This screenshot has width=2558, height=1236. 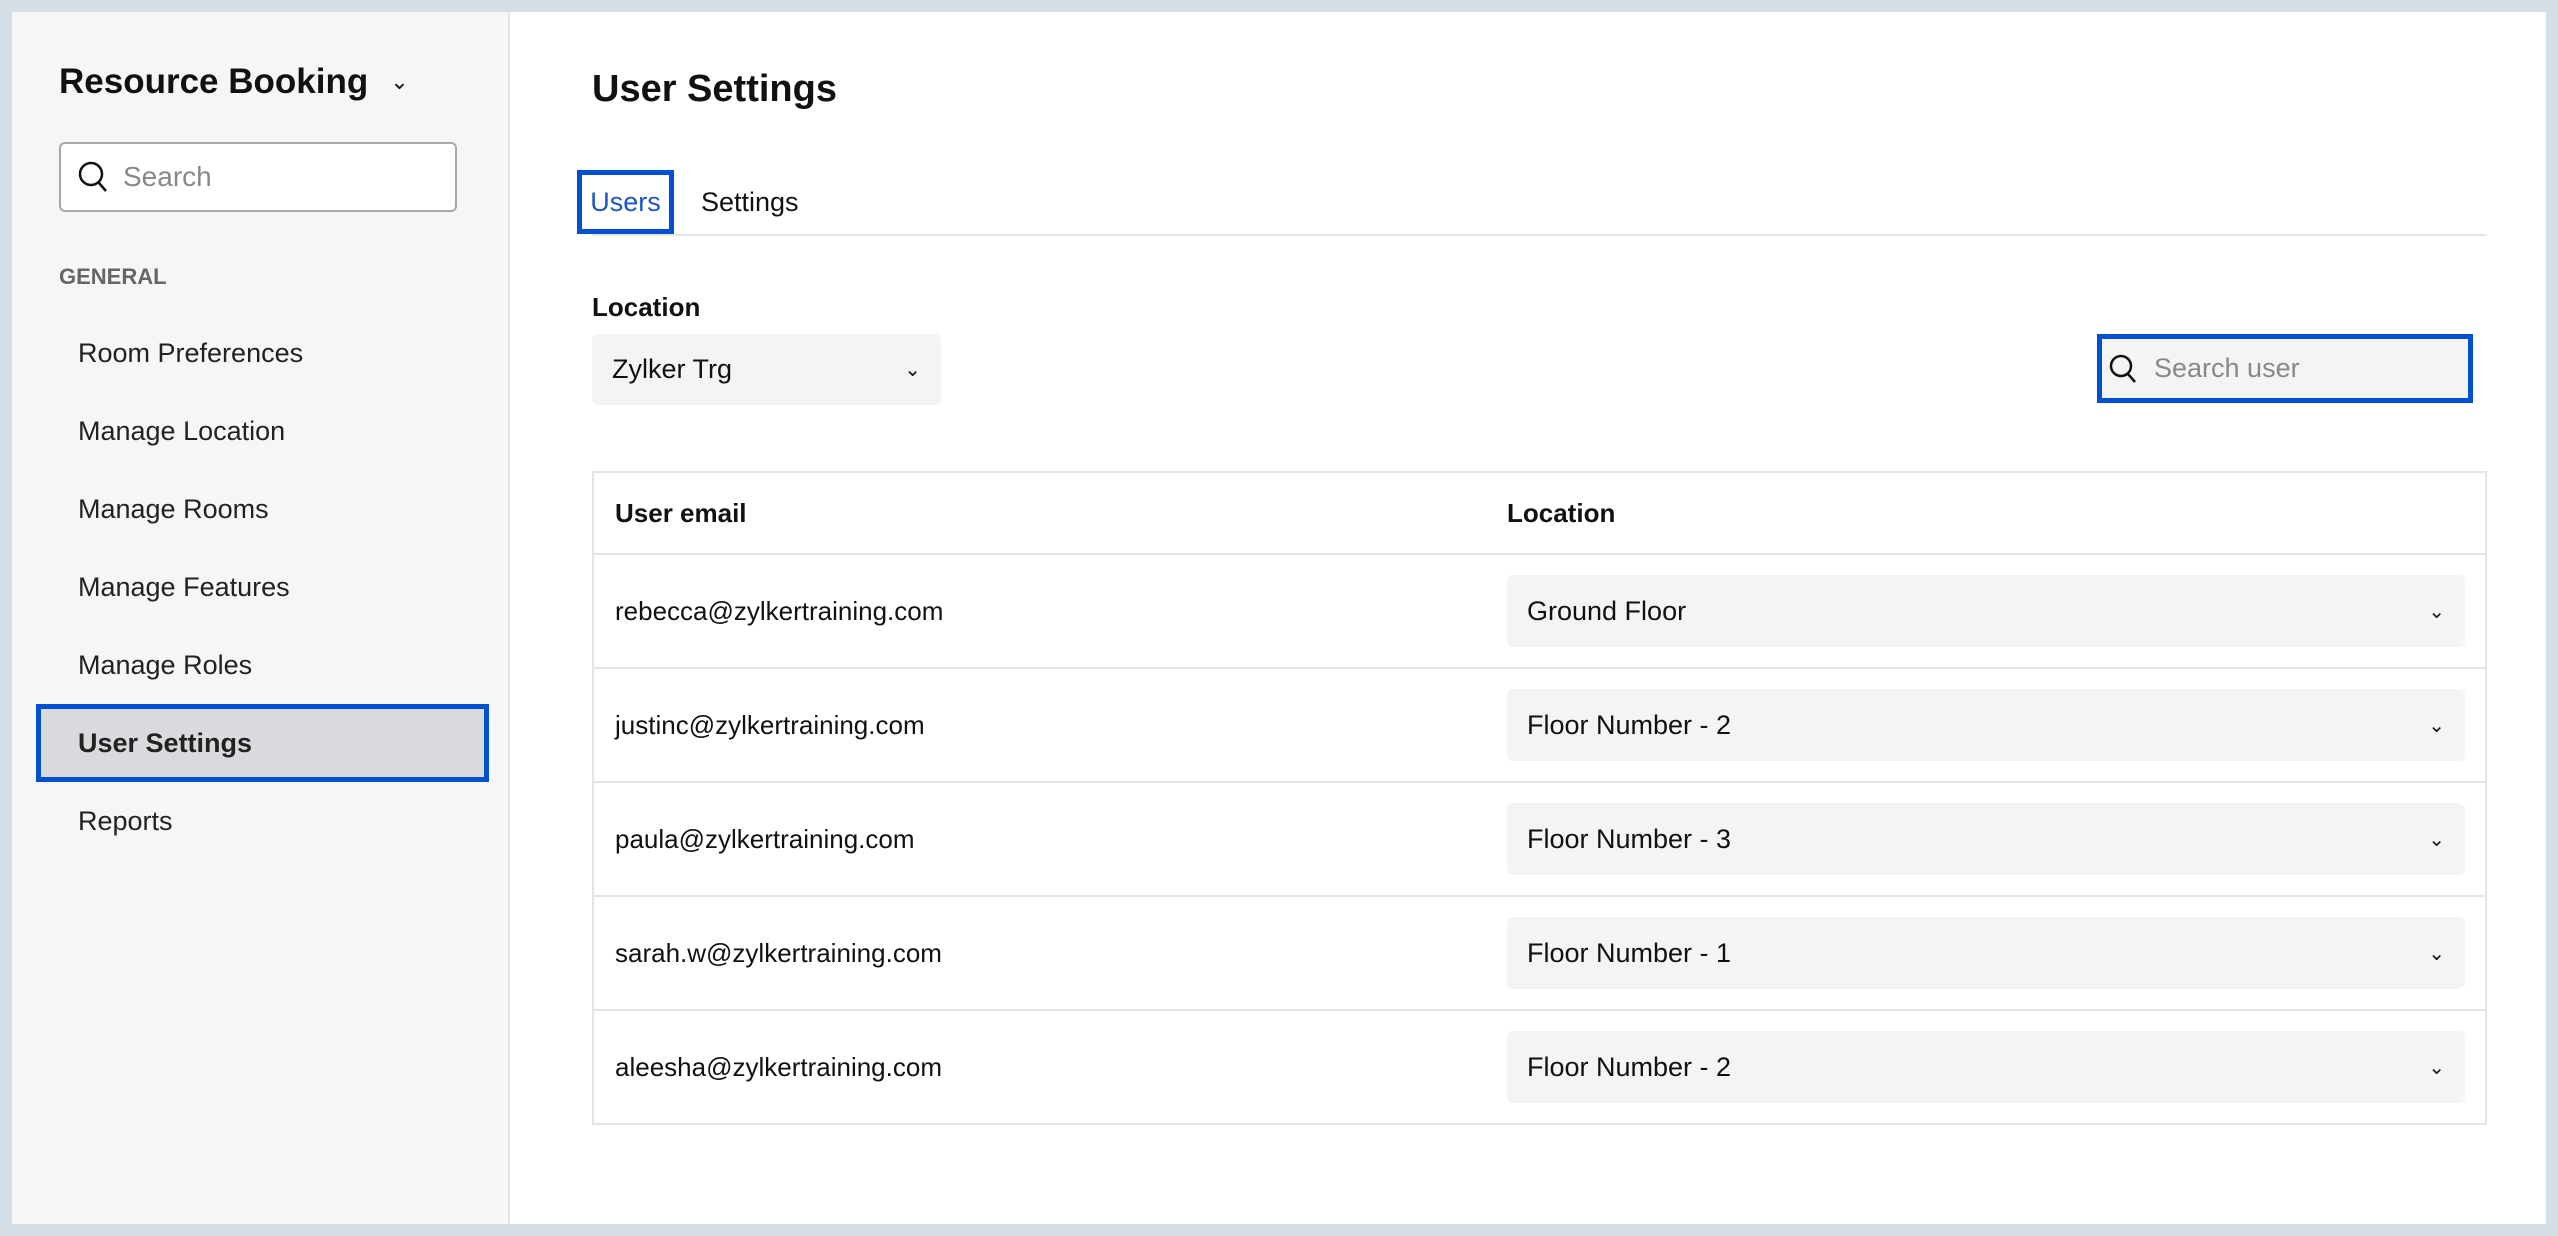 What do you see at coordinates (167, 176) in the screenshot?
I see `search-placeholder: Search` at bounding box center [167, 176].